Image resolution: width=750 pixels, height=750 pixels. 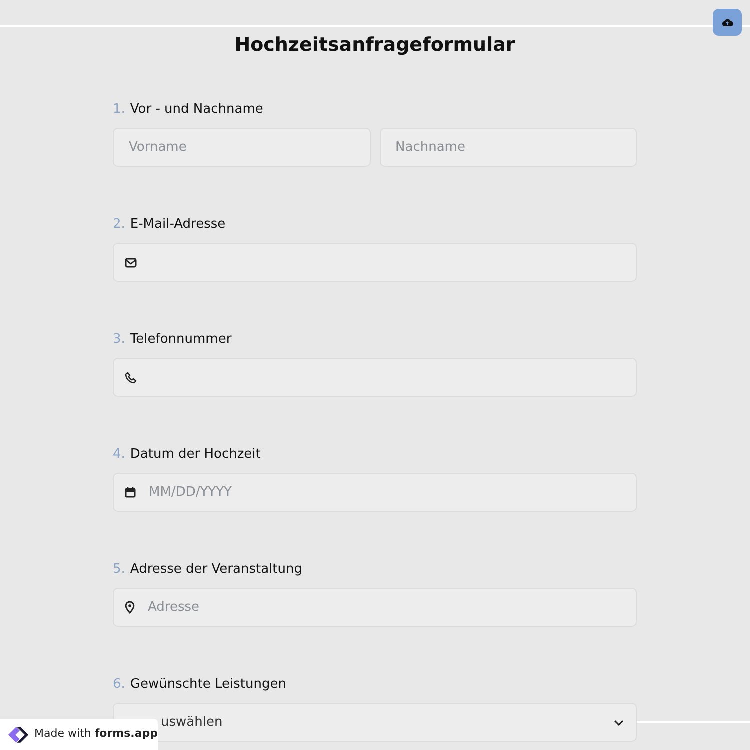 What do you see at coordinates (119, 455) in the screenshot?
I see `question-number: 4.` at bounding box center [119, 455].